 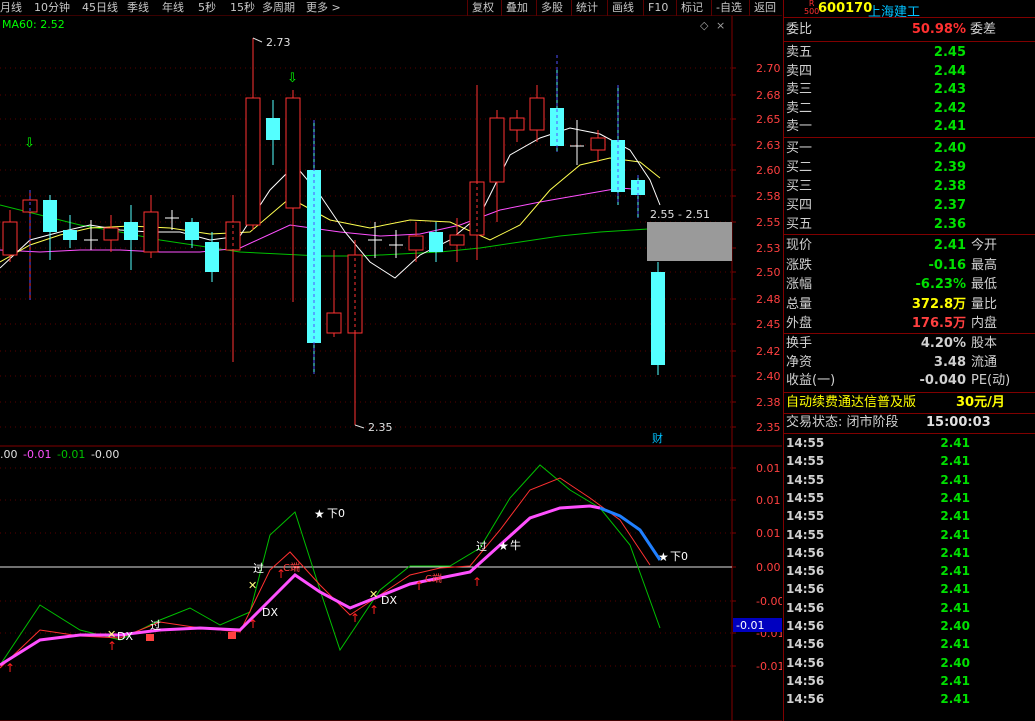 I want to click on price-tick-label: 2.38, so click(x=768, y=402).